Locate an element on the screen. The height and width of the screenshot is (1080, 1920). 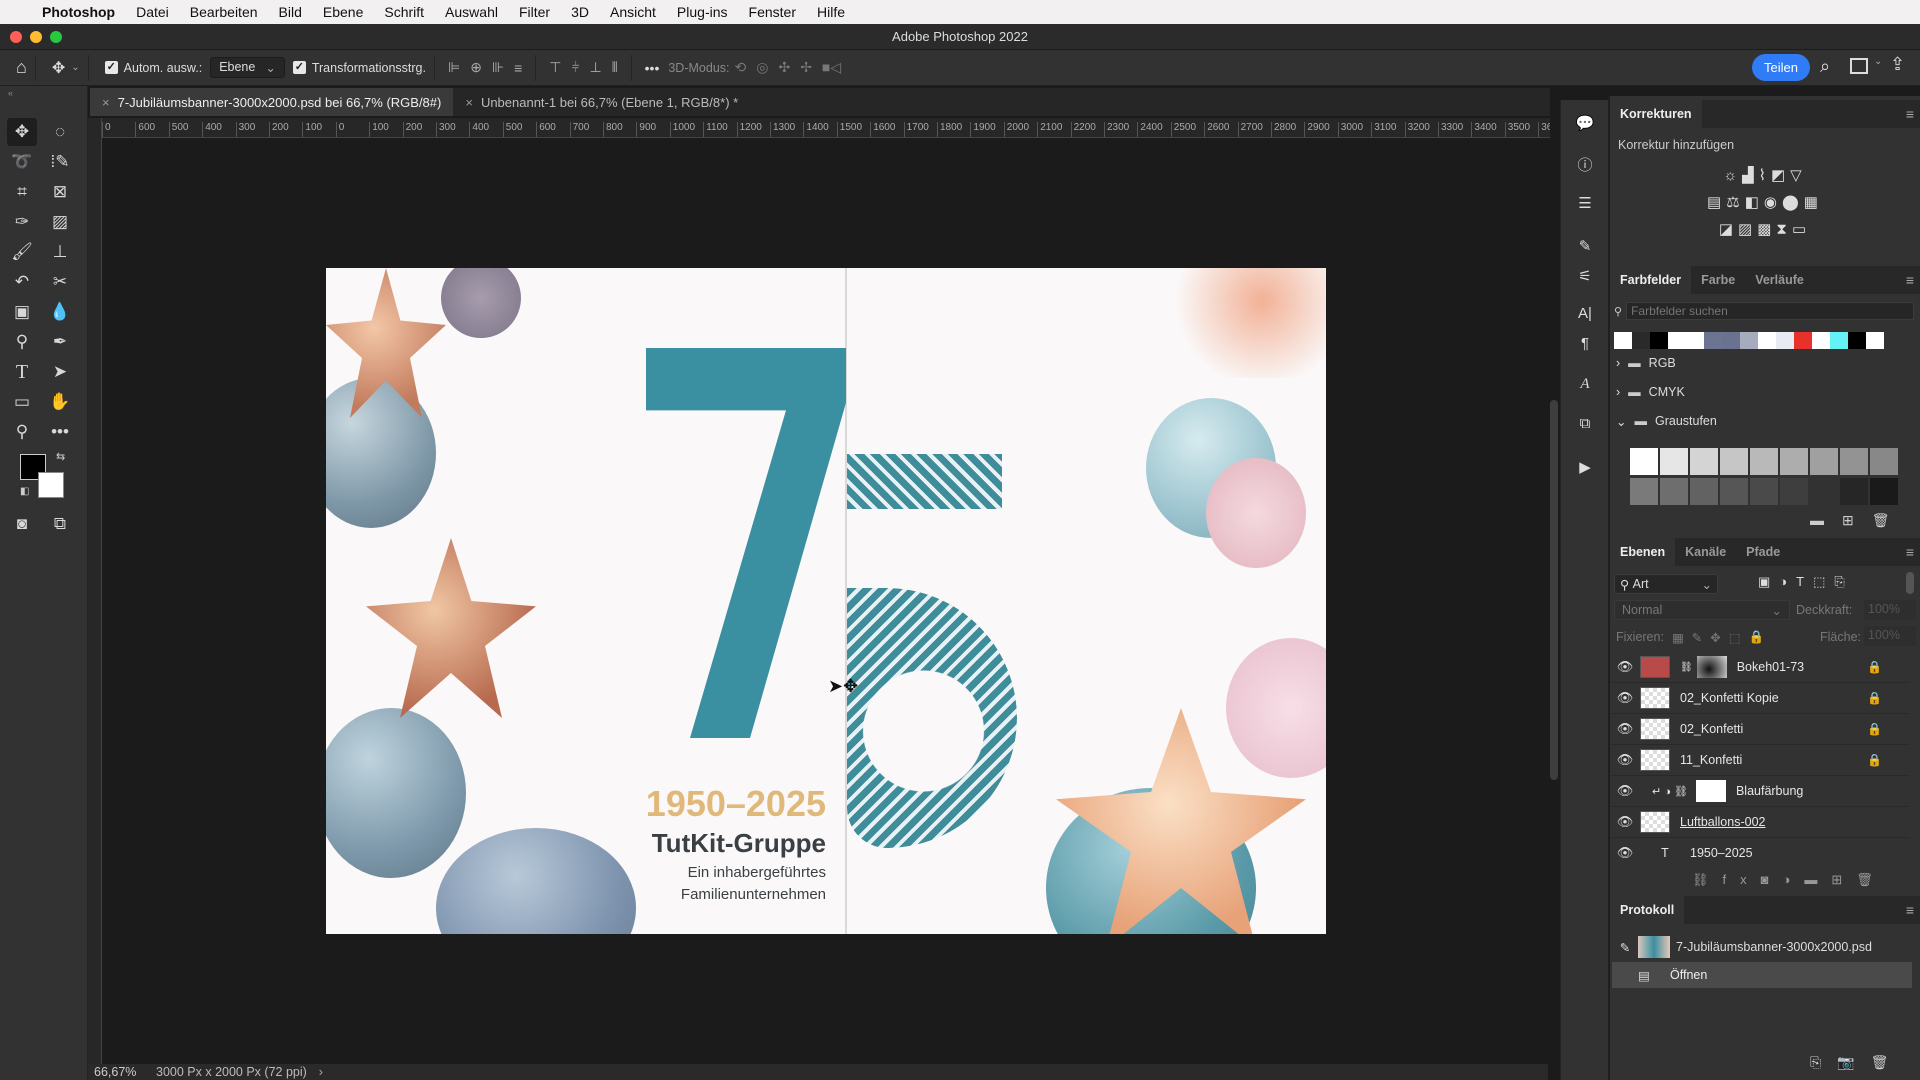
levels-icon: ▟ is located at coordinates (1750, 175).